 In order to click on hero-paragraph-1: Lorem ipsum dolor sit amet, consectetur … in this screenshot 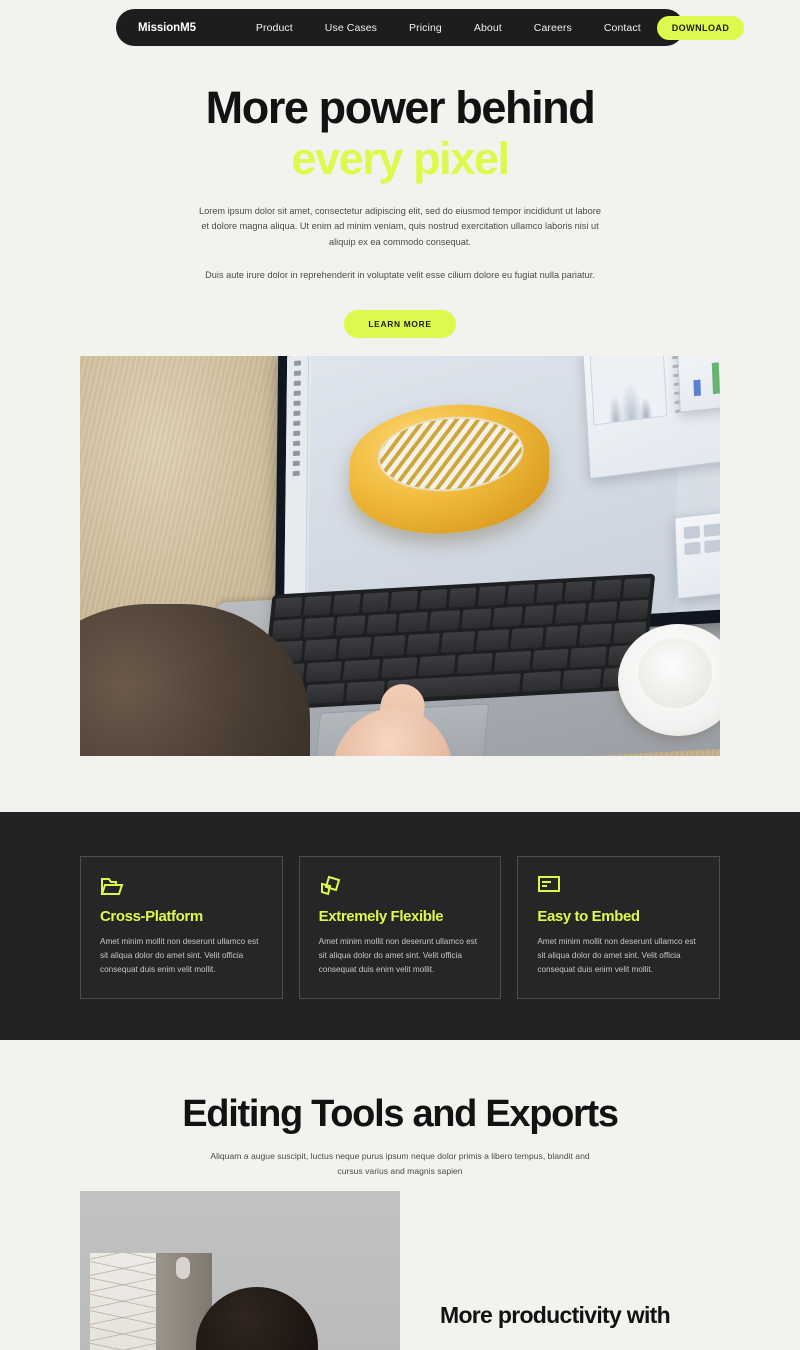, I will do `click(400, 226)`.